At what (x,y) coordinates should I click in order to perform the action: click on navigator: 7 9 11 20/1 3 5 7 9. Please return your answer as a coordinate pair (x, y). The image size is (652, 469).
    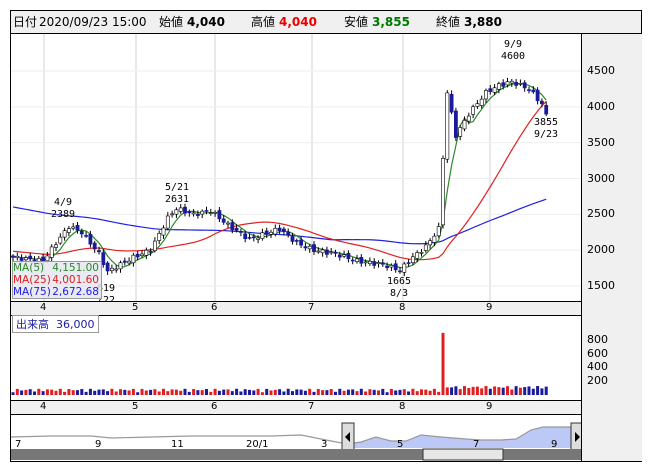
    Looking at the image, I should click on (296, 438).